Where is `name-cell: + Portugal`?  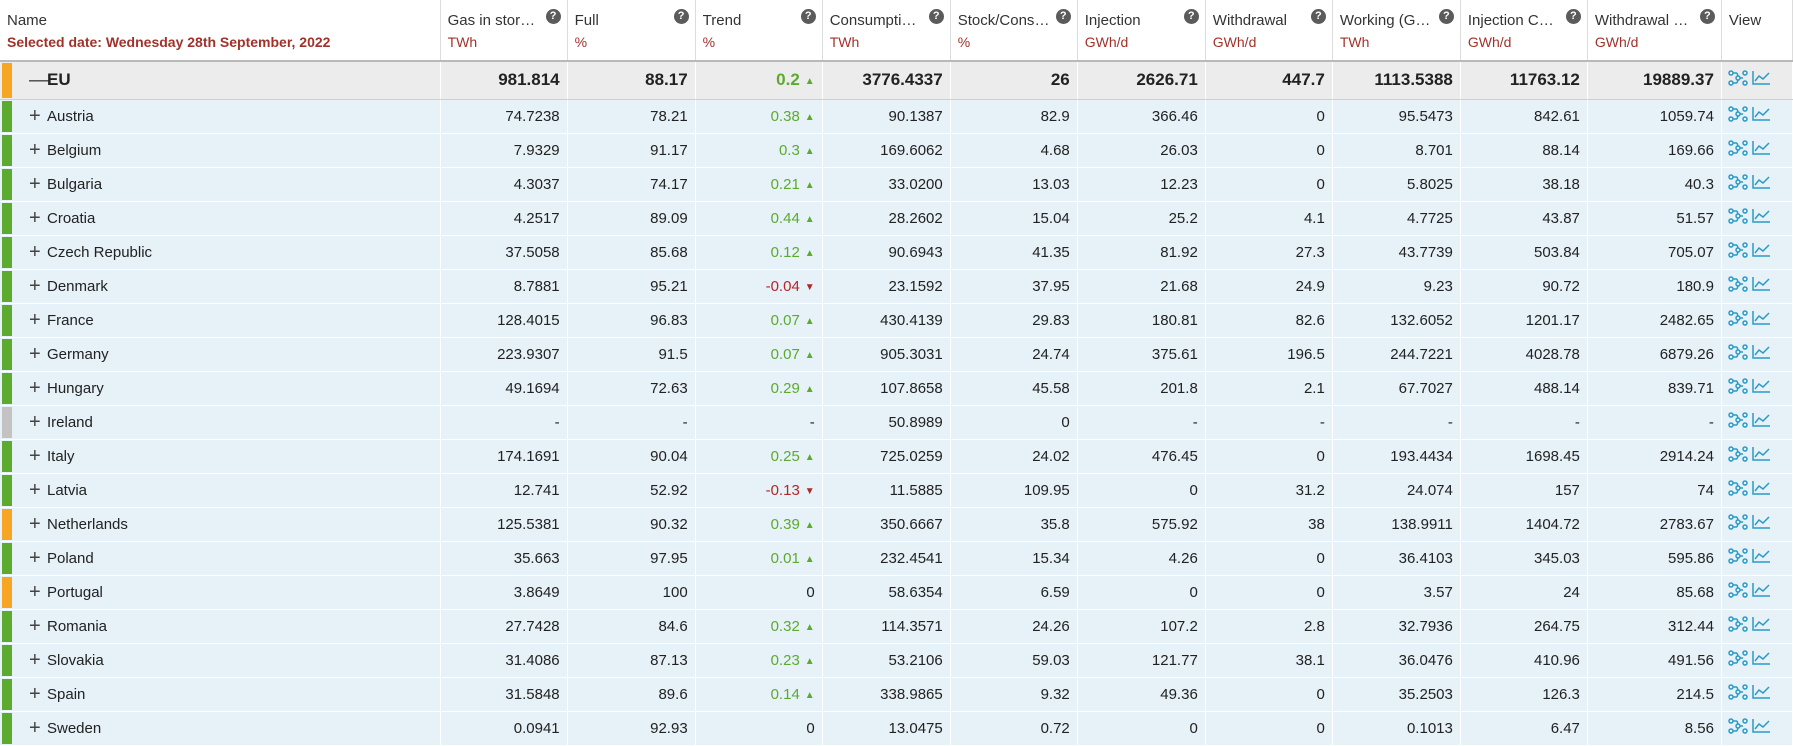
name-cell: + Portugal is located at coordinates (220, 592).